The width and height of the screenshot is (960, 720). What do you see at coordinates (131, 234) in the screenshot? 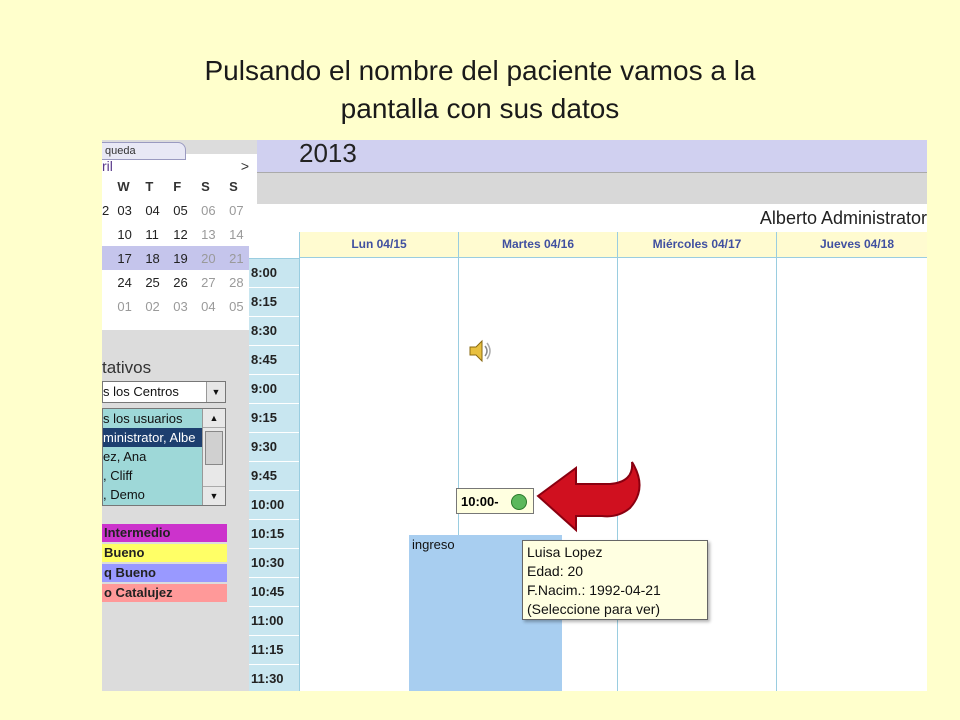
I see `calendar-day: 10` at bounding box center [131, 234].